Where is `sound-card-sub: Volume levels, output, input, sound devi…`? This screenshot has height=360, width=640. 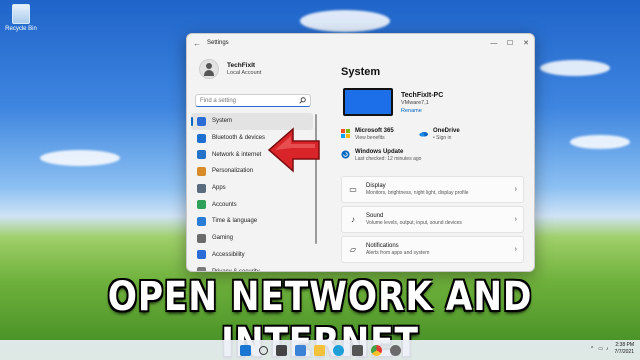
sound-card-sub: Volume levels, output, input, sound devi… is located at coordinates (414, 223).